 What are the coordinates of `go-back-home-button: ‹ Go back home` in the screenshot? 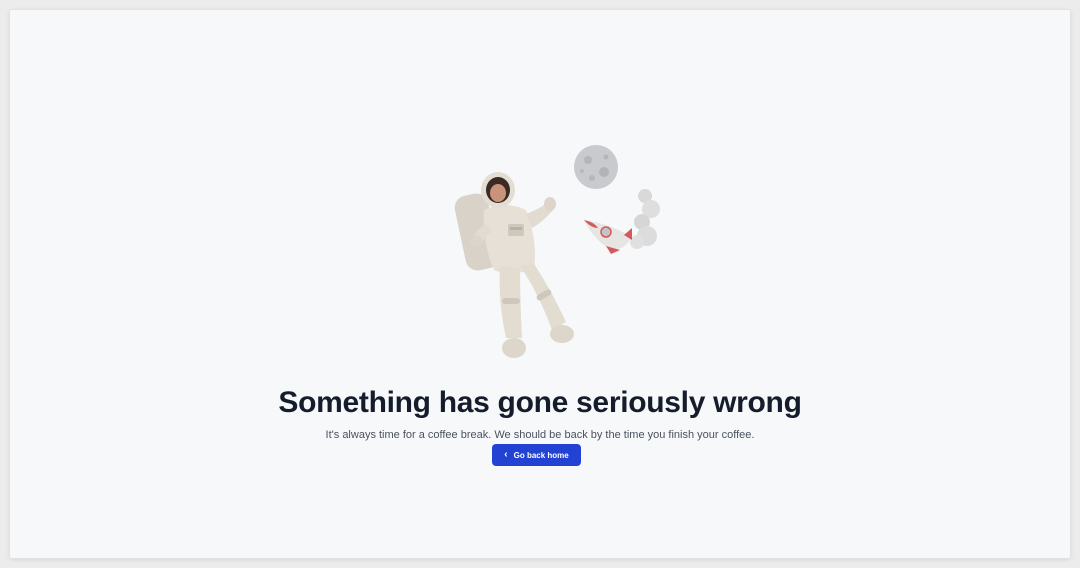 It's located at (536, 455).